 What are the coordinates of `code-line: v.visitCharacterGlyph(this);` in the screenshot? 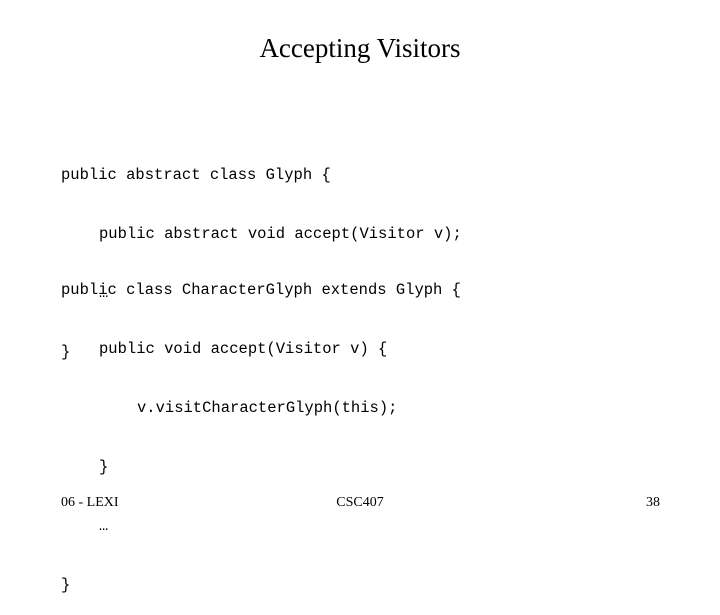 It's located at (267, 408).